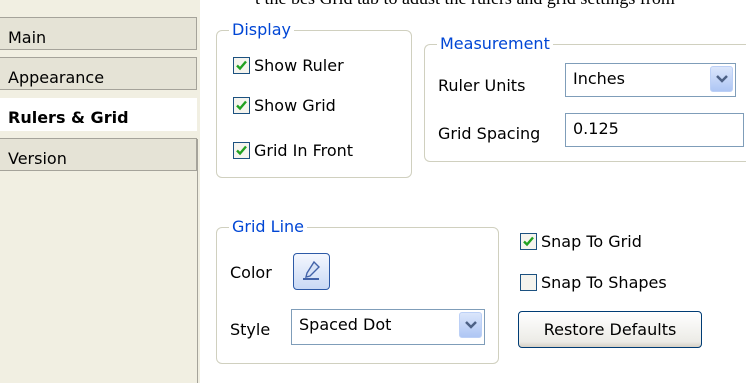  I want to click on tab-strip-edge, so click(197, 261).